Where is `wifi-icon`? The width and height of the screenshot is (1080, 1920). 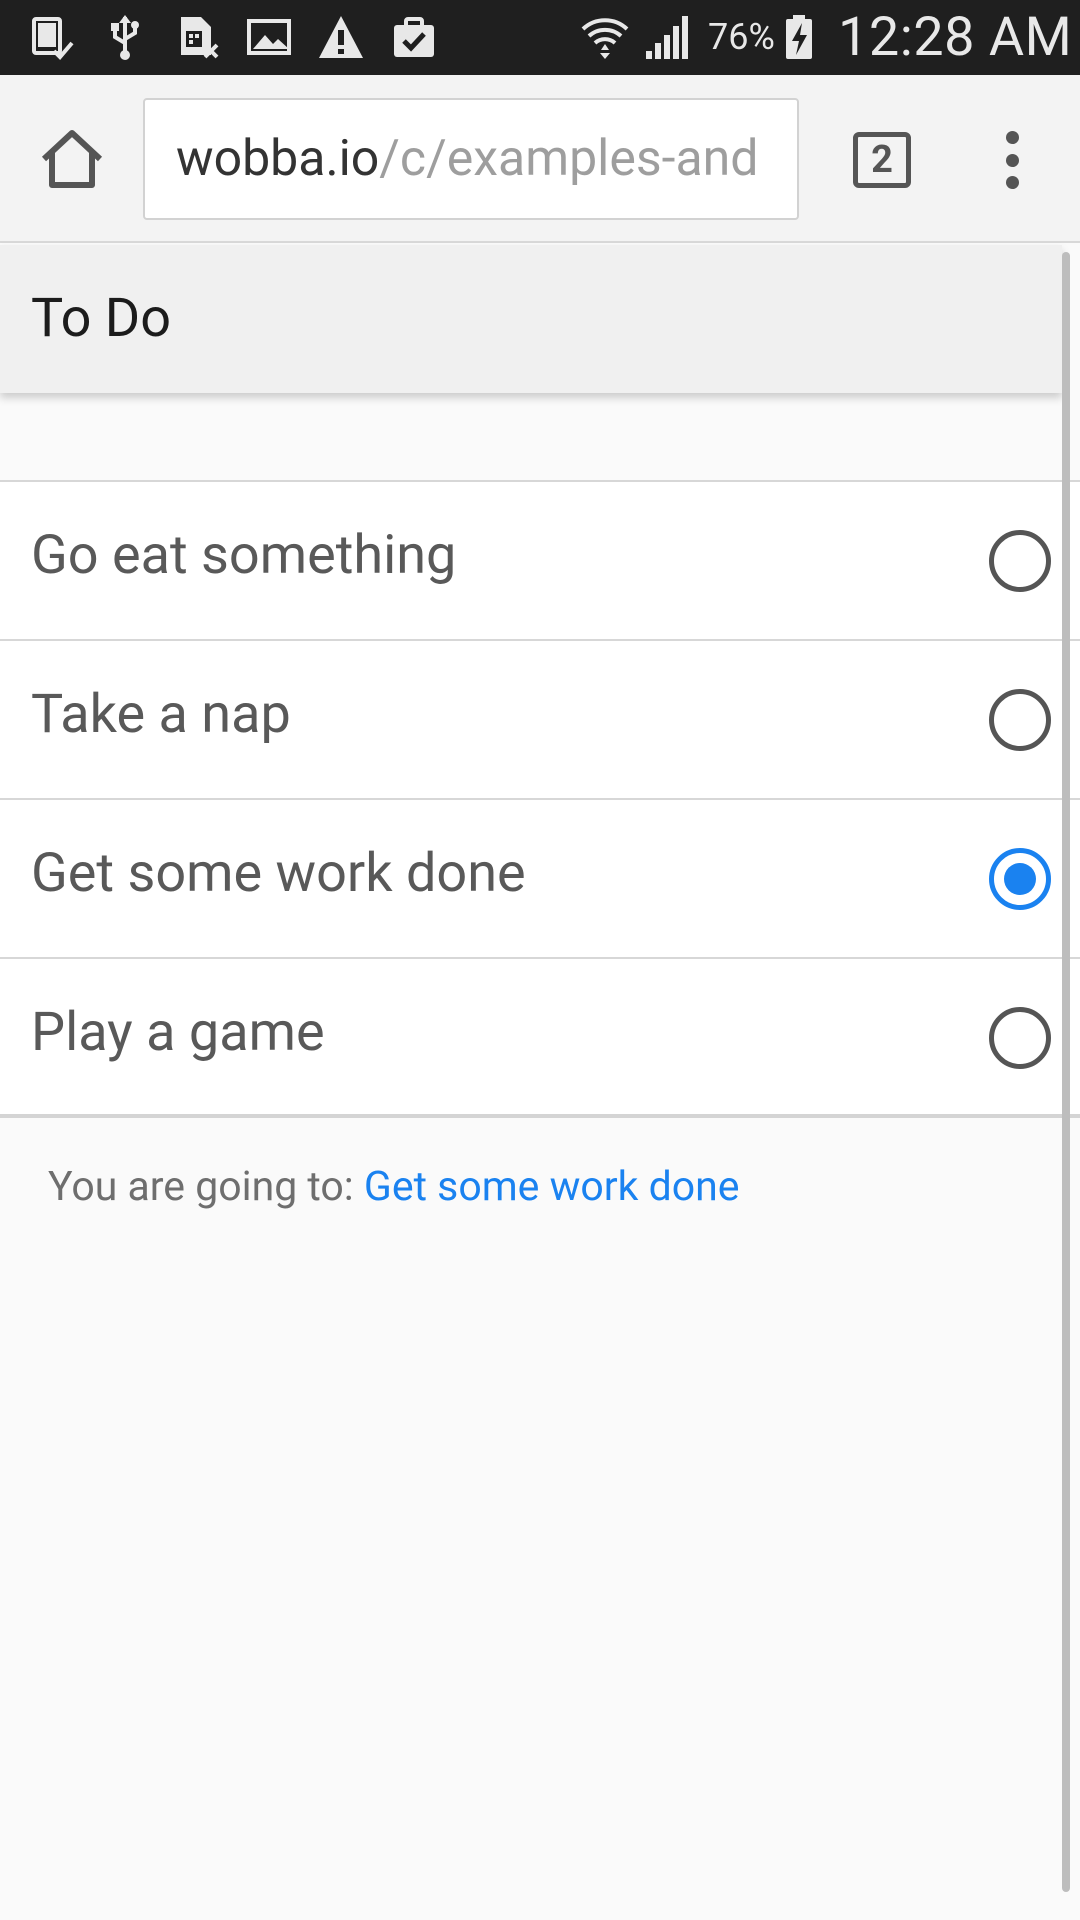 wifi-icon is located at coordinates (605, 37).